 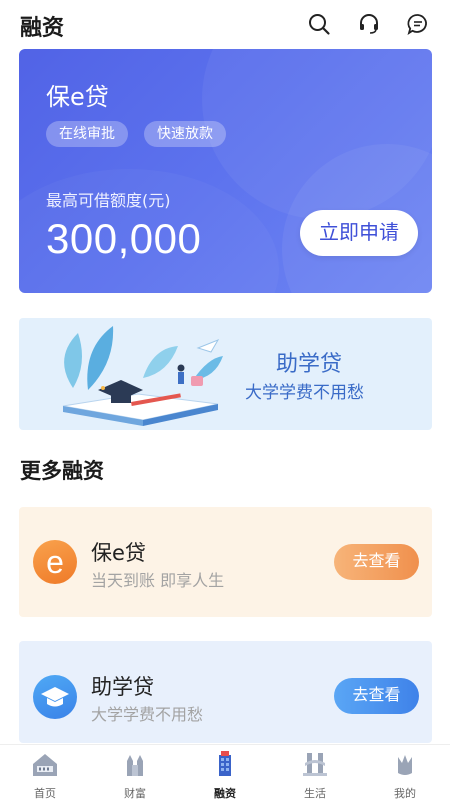 I want to click on product-card-baoedai: e 保e贷 当天到账 即享人生 去查看, so click(x=225, y=562).